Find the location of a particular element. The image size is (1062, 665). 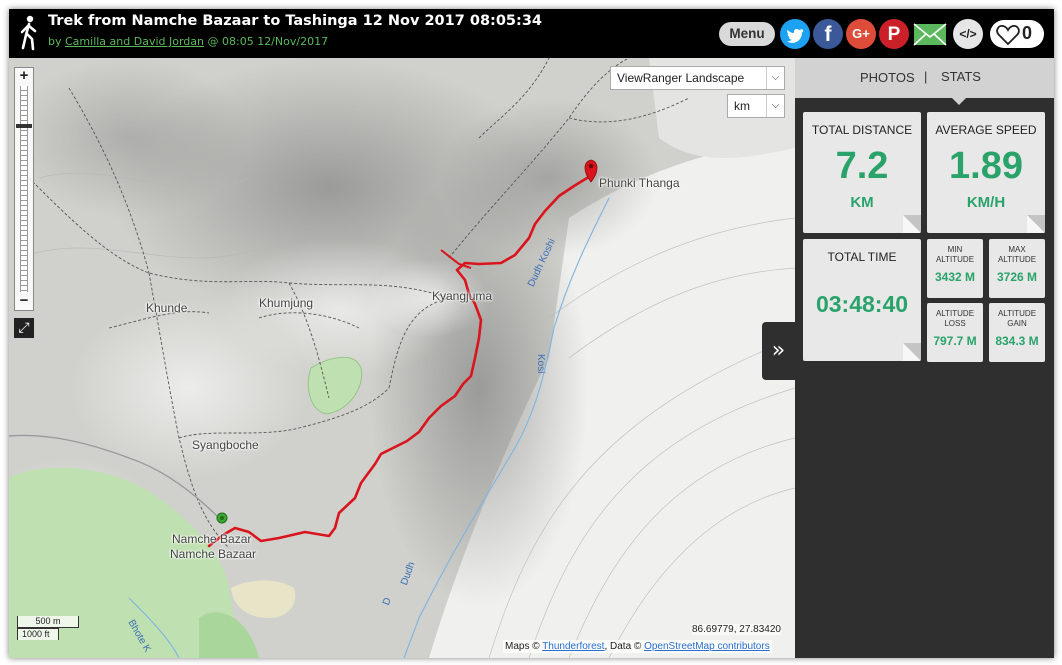

tab-photos: PHOTOS is located at coordinates (887, 77).